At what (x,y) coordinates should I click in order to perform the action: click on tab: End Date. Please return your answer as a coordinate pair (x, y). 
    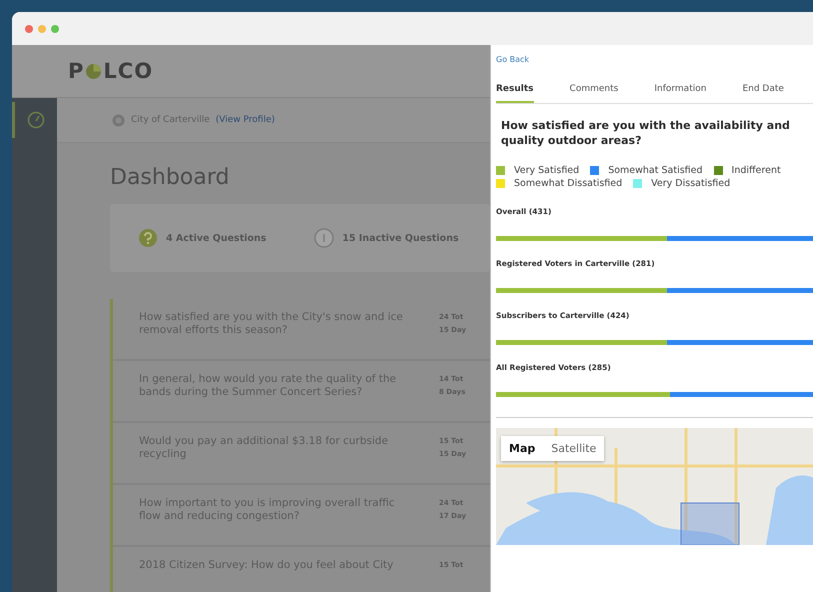
    Looking at the image, I should click on (763, 93).